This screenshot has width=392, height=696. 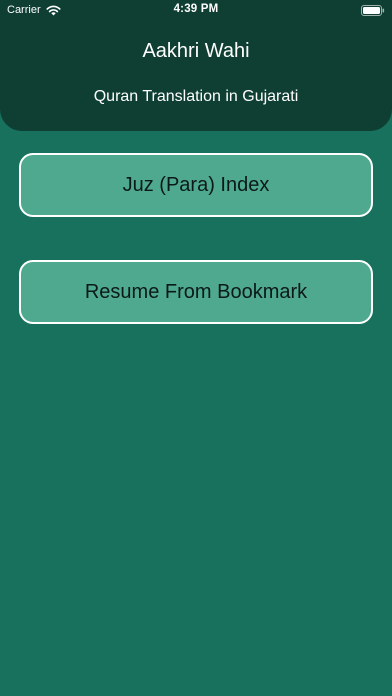 What do you see at coordinates (373, 10) in the screenshot?
I see `battery-icon` at bounding box center [373, 10].